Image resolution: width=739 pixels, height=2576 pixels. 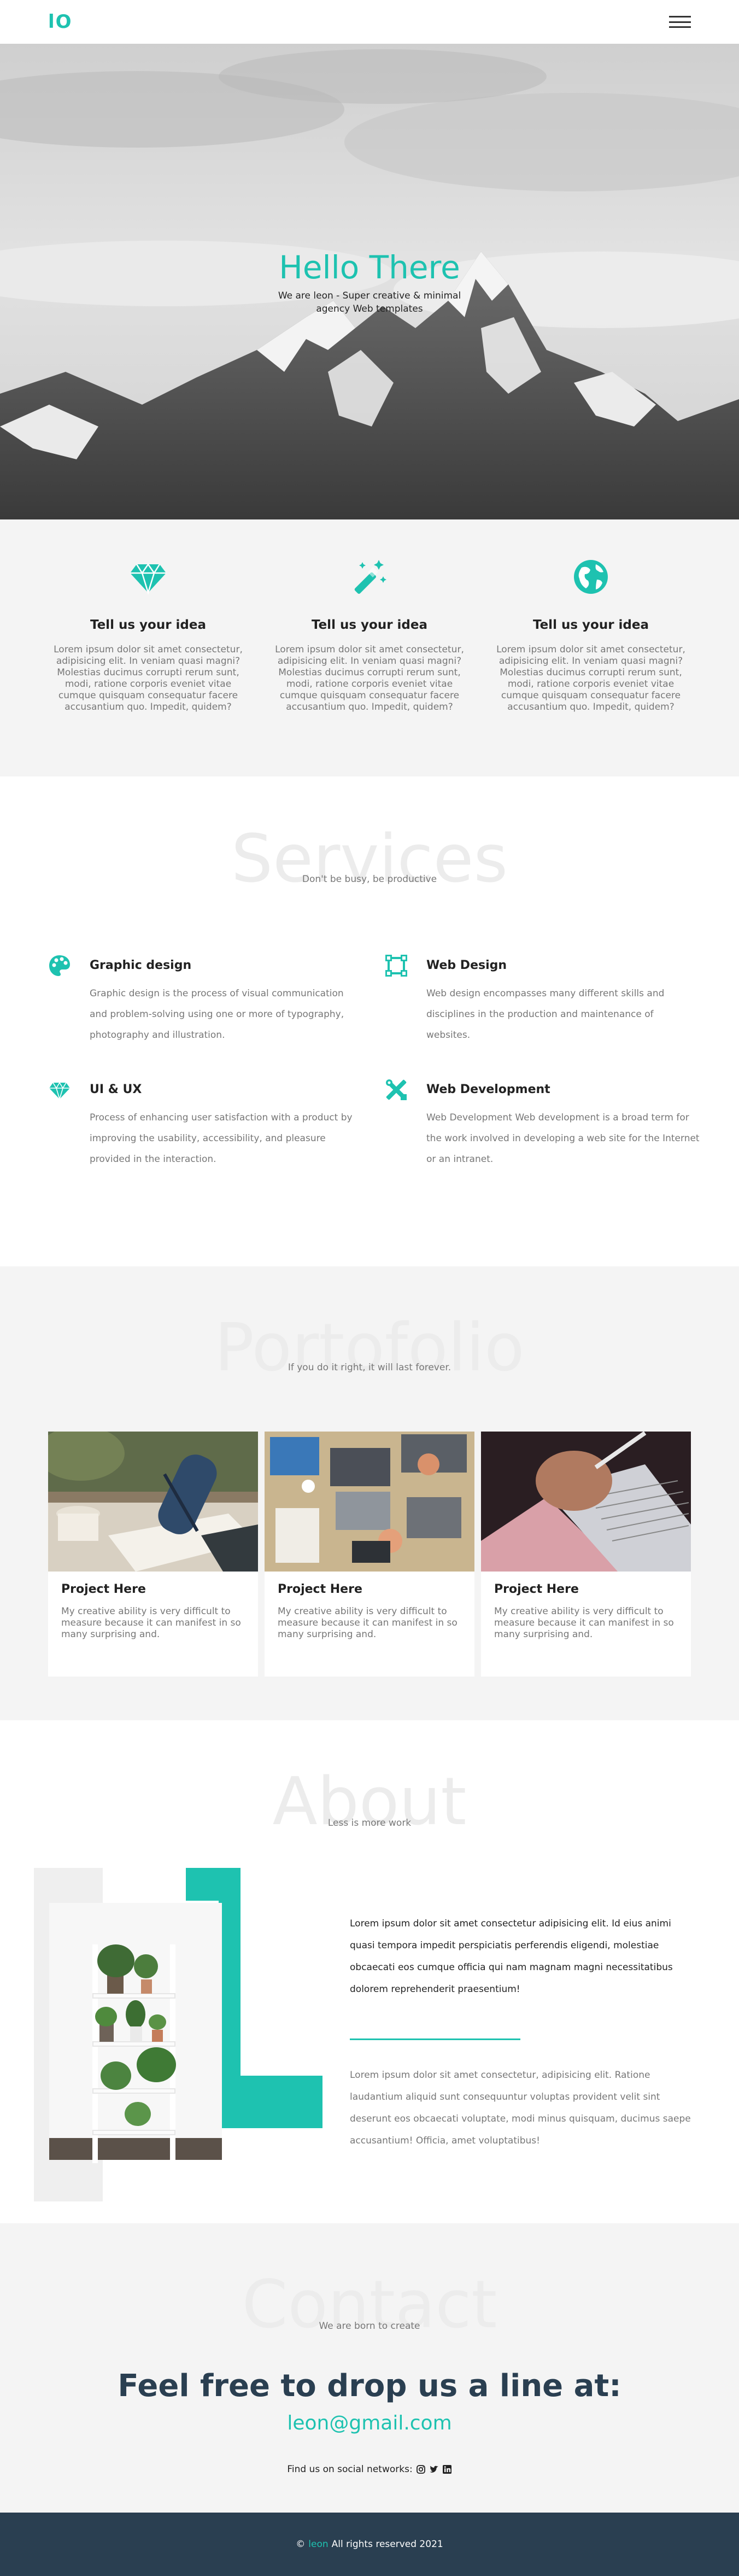 I want to click on social-links: Find us on social networks:, so click(x=369, y=2469).